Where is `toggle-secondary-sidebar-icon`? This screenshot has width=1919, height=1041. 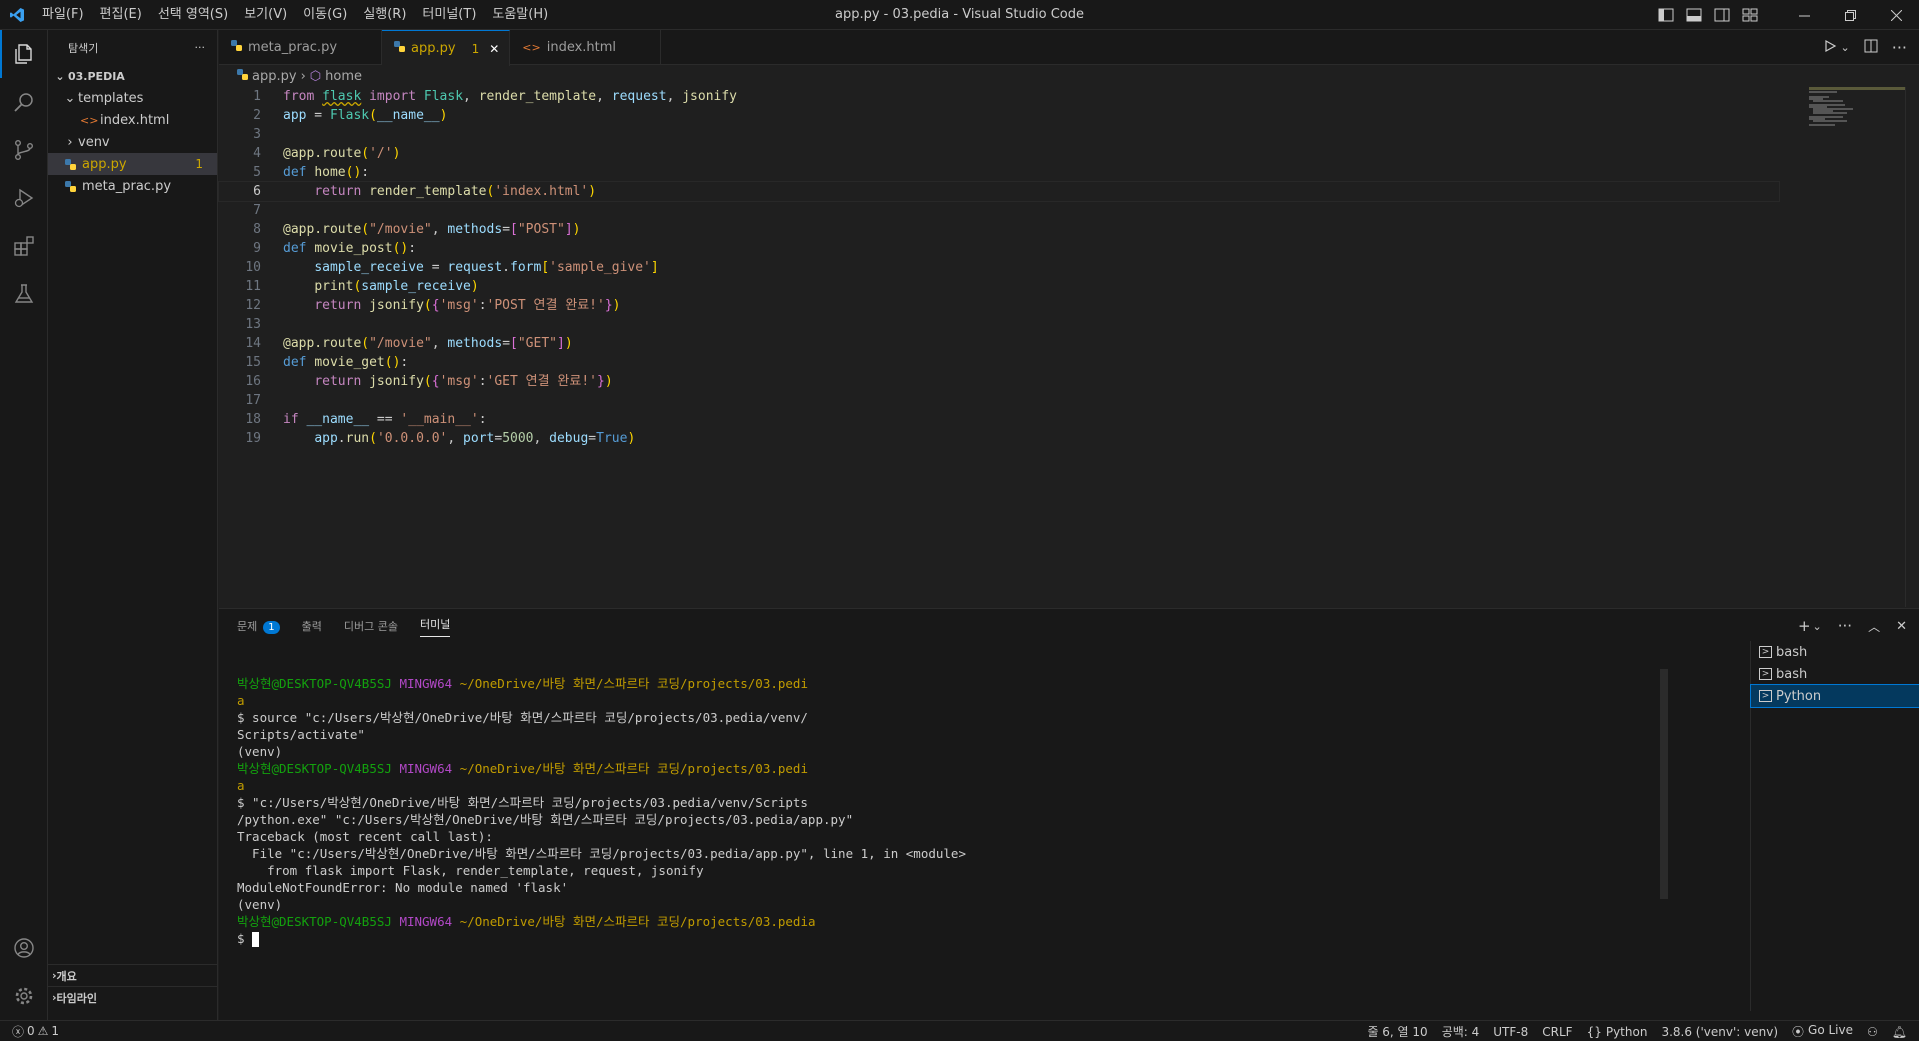
toggle-secondary-sidebar-icon is located at coordinates (1722, 15).